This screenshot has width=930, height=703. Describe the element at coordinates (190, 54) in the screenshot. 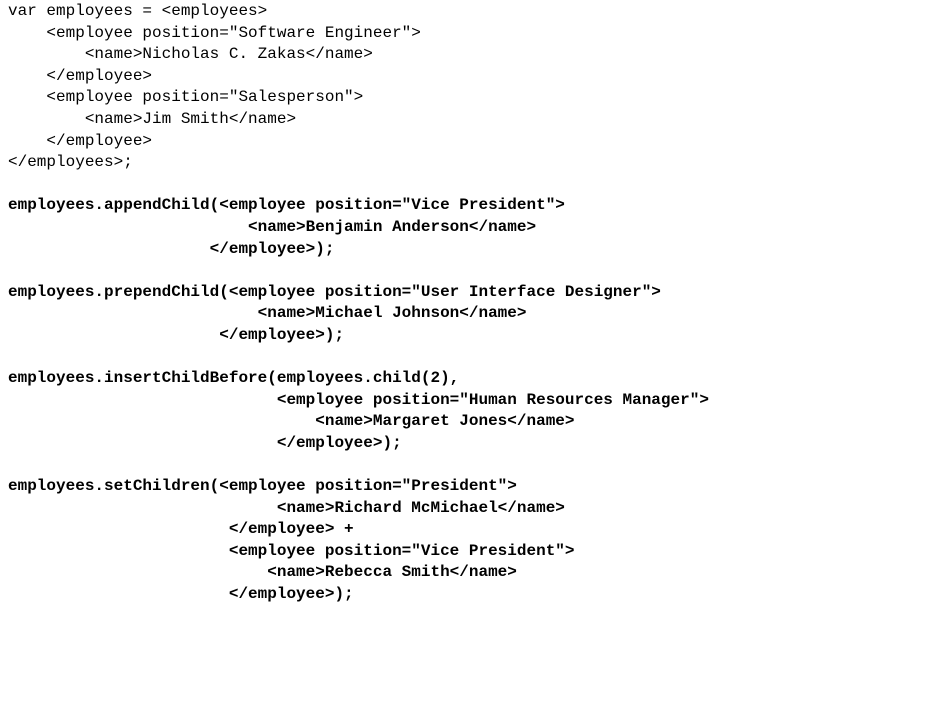

I see `code-line: <name>Nicholas C. Zakas</name>` at that location.